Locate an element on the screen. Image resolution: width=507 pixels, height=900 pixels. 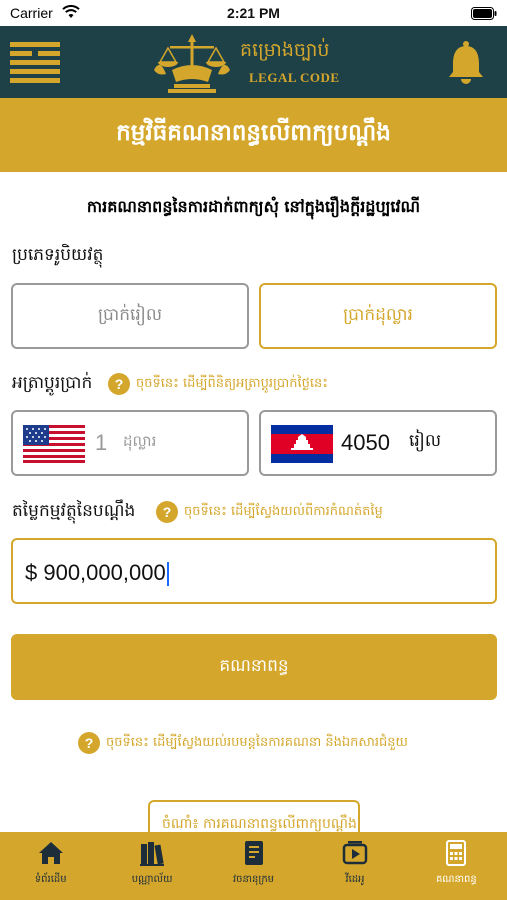
calculate-button: គណនាពន្ធ is located at coordinates (254, 667).